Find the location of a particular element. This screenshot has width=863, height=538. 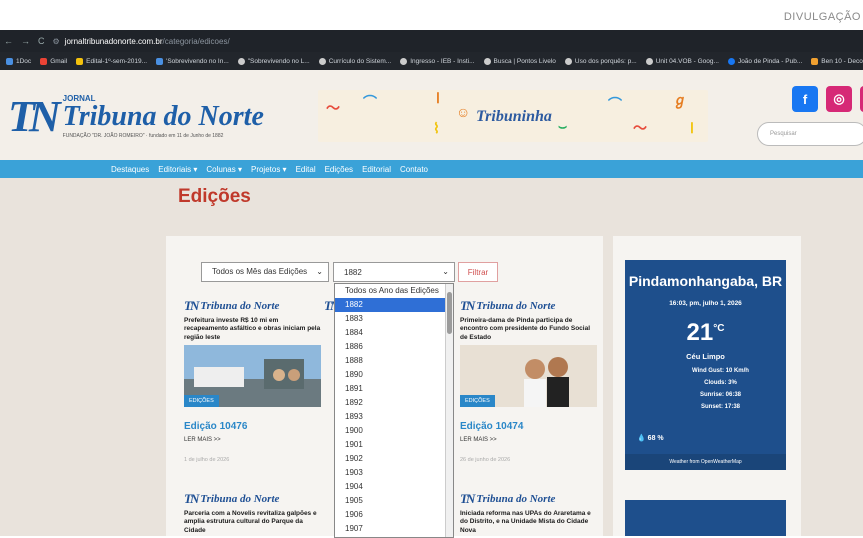

menu-item-colunas: Colunas ▾ is located at coordinates (224, 169).